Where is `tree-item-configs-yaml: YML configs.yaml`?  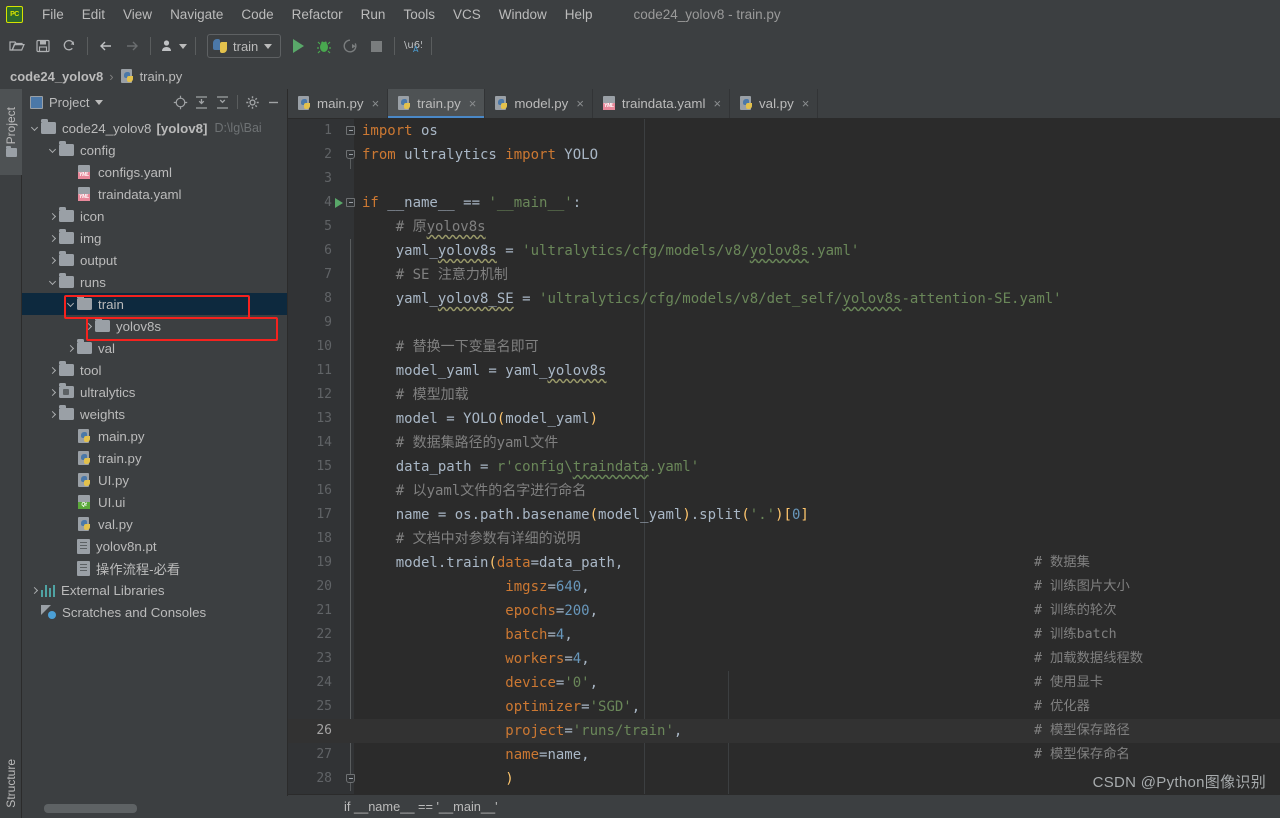 tree-item-configs-yaml: YML configs.yaml is located at coordinates (154, 172).